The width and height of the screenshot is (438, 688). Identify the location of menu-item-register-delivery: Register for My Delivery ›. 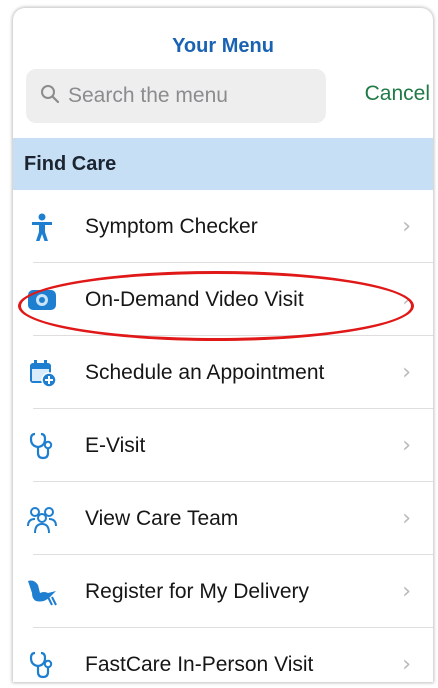
(223, 591).